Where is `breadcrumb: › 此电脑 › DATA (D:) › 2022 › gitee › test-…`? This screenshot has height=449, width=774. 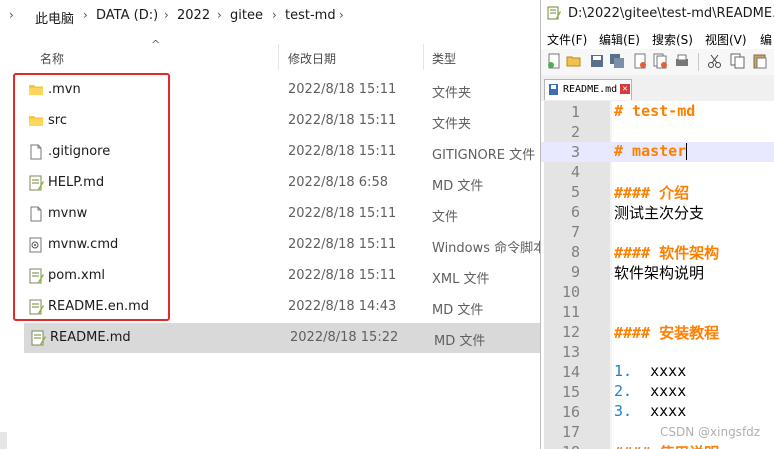 breadcrumb: › 此电脑 › DATA (D:) › 2022 › gitee › test-… is located at coordinates (270, 15).